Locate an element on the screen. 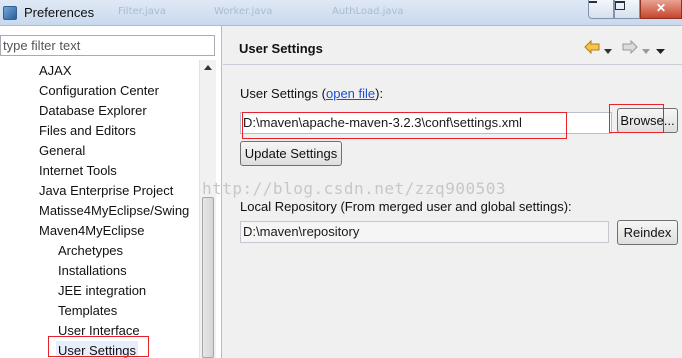 Image resolution: width=682 pixels, height=358 pixels. update-settings-button: Update Settings is located at coordinates (291, 153).